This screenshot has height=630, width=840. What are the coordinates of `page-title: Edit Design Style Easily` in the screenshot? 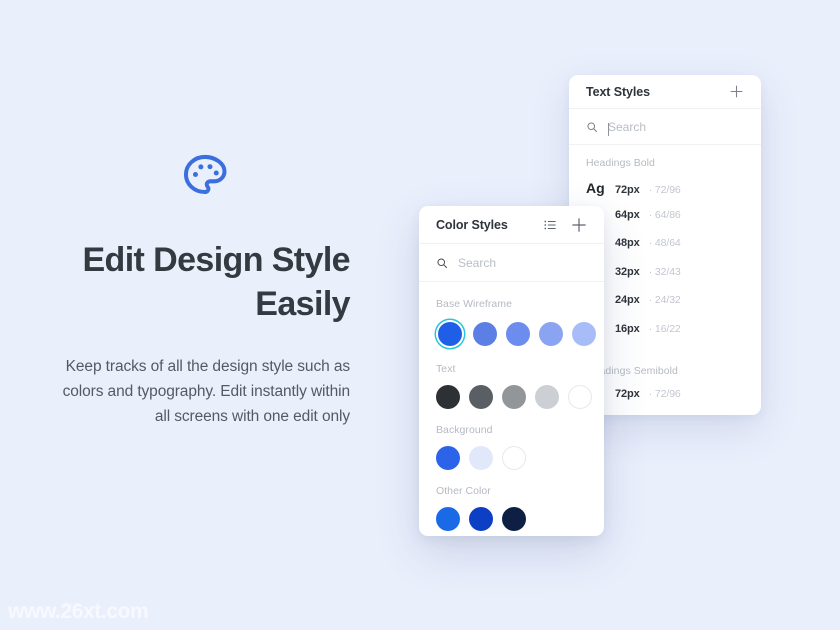 It's located at (205, 282).